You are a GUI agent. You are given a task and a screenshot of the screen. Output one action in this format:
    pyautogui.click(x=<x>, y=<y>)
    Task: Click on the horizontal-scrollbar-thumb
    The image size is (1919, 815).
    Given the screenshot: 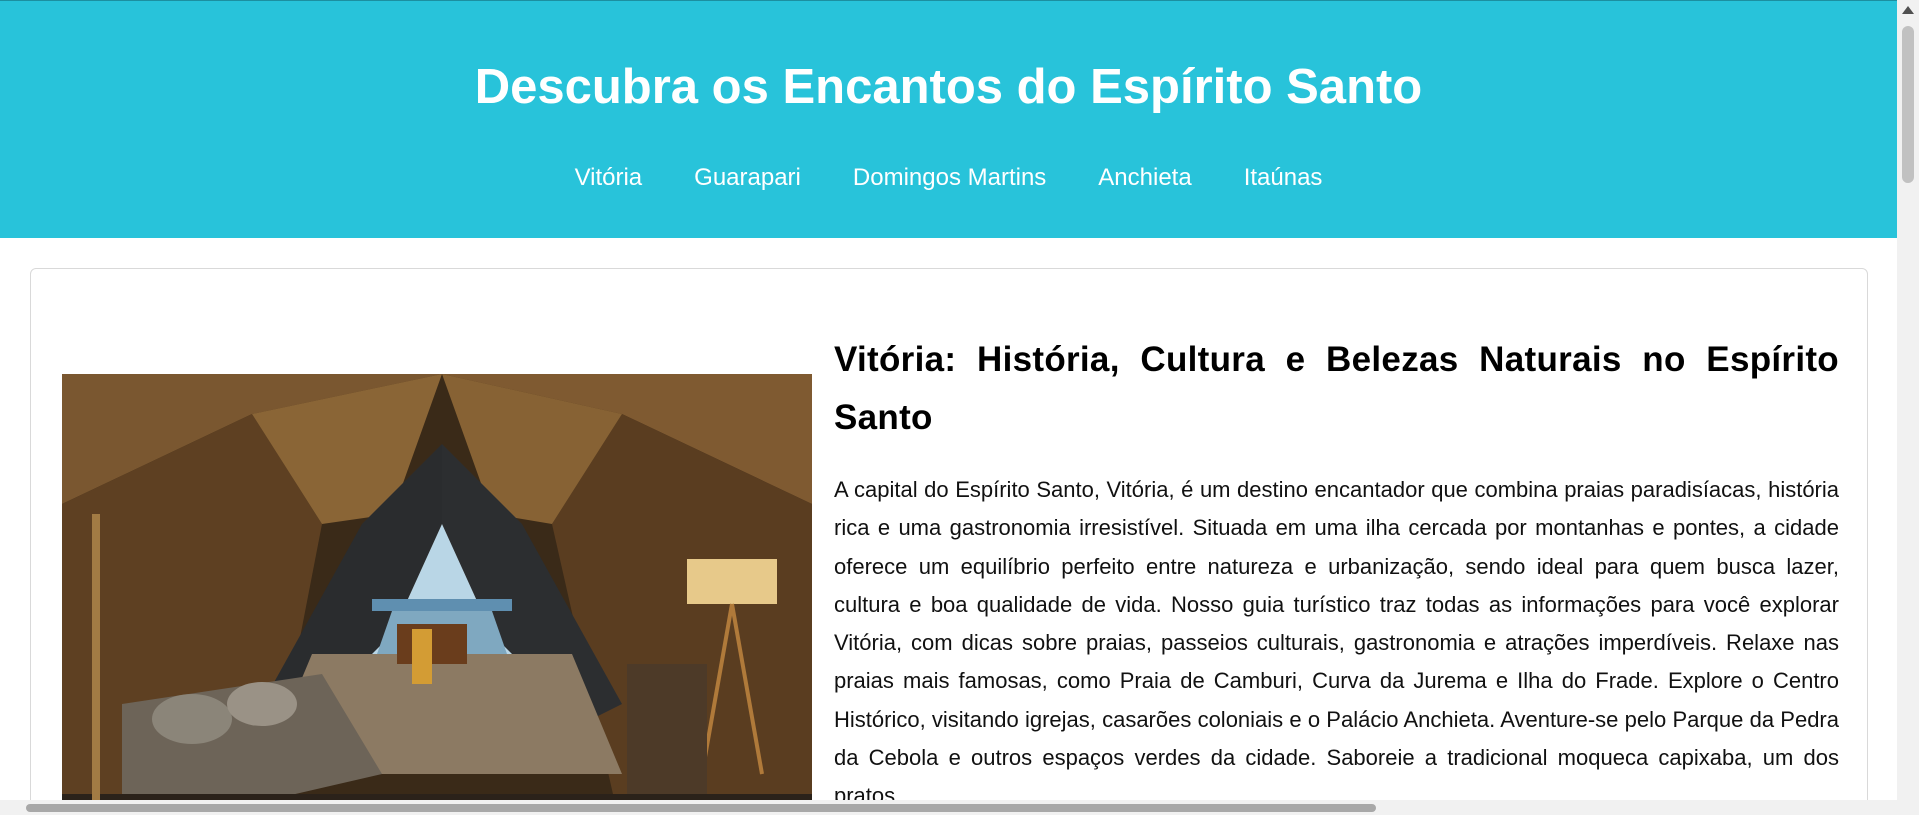 What is the action you would take?
    pyautogui.click(x=701, y=808)
    